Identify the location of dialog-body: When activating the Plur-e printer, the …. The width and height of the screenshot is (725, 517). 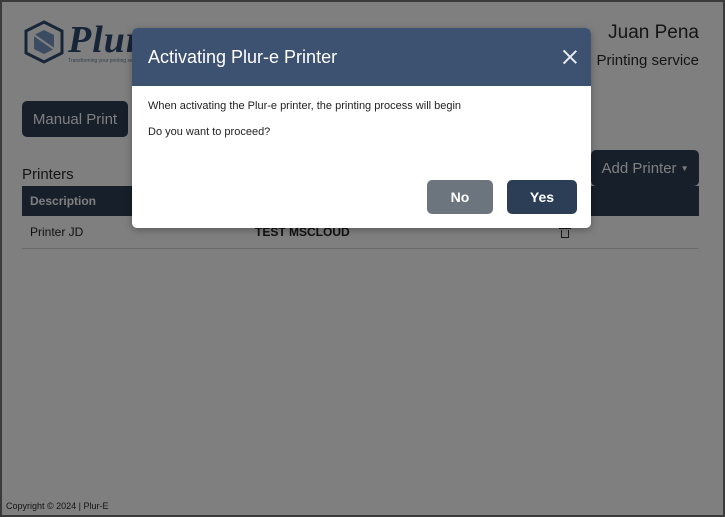
(361, 112).